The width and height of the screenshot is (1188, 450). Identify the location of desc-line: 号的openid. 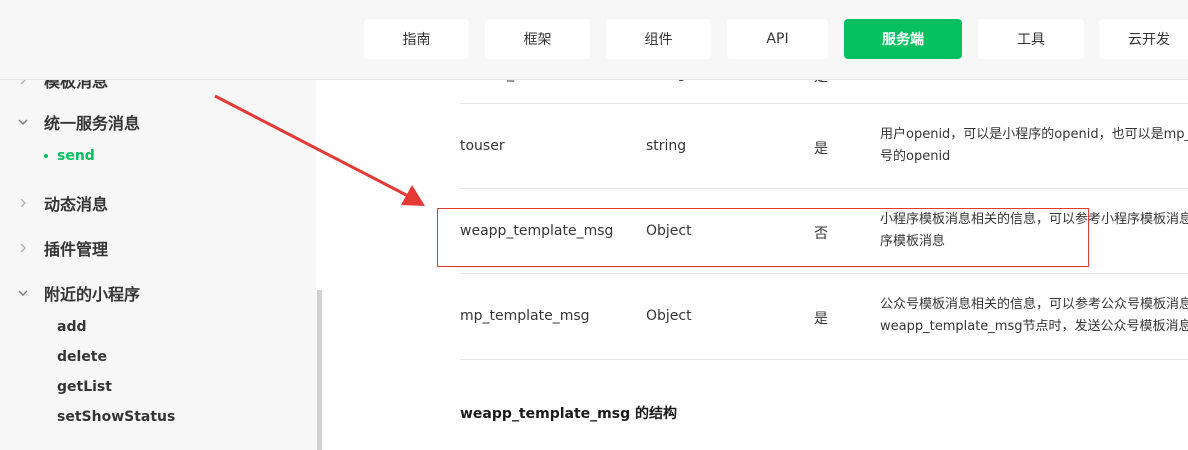
(915, 156).